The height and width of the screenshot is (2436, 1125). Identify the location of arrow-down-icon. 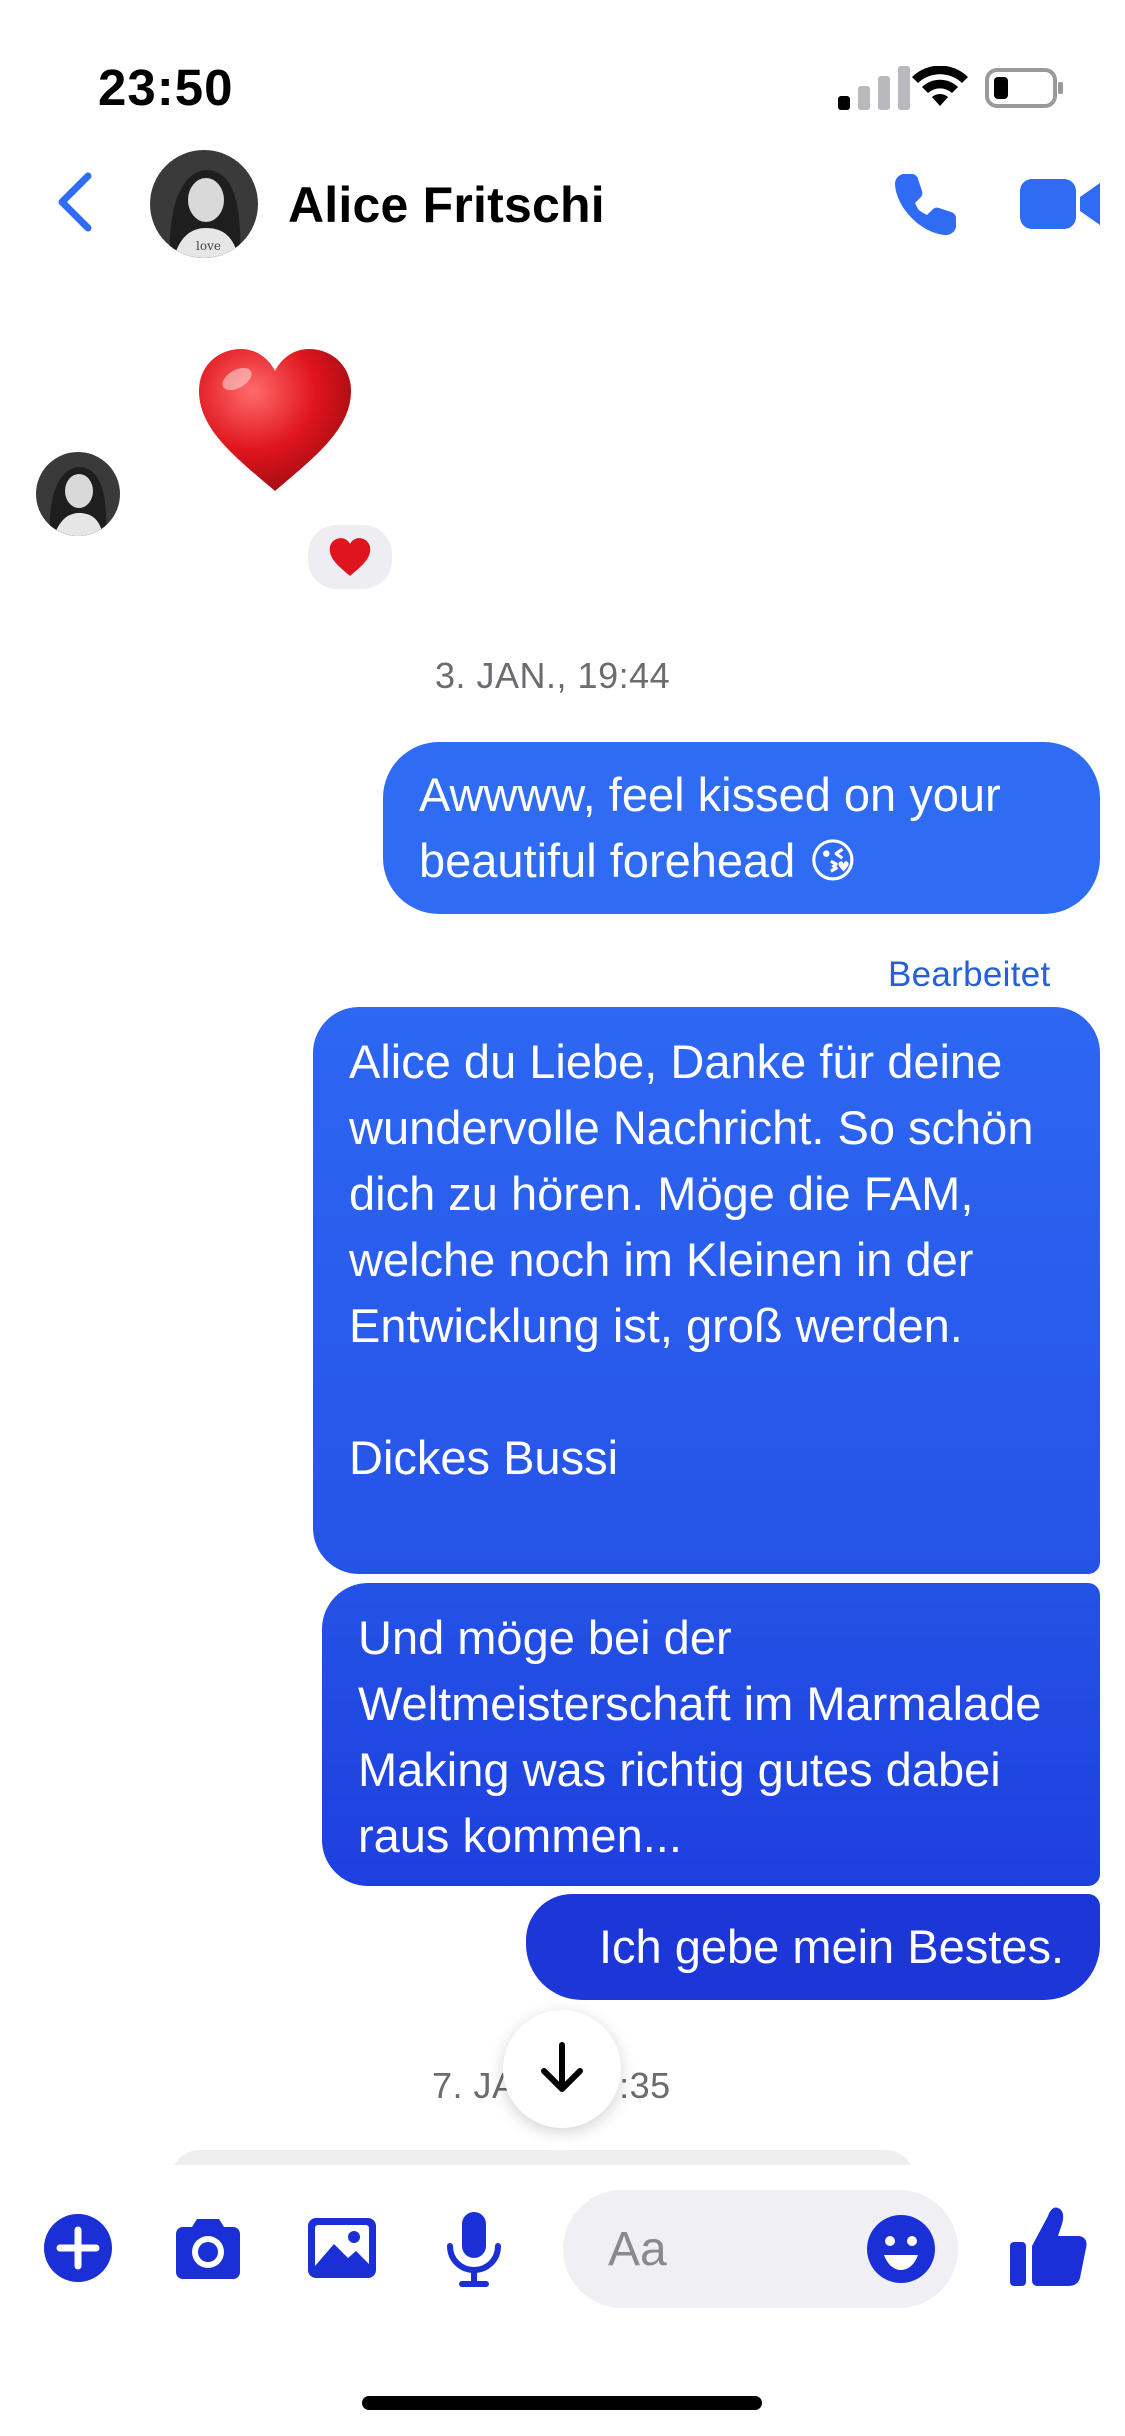
(562, 2067).